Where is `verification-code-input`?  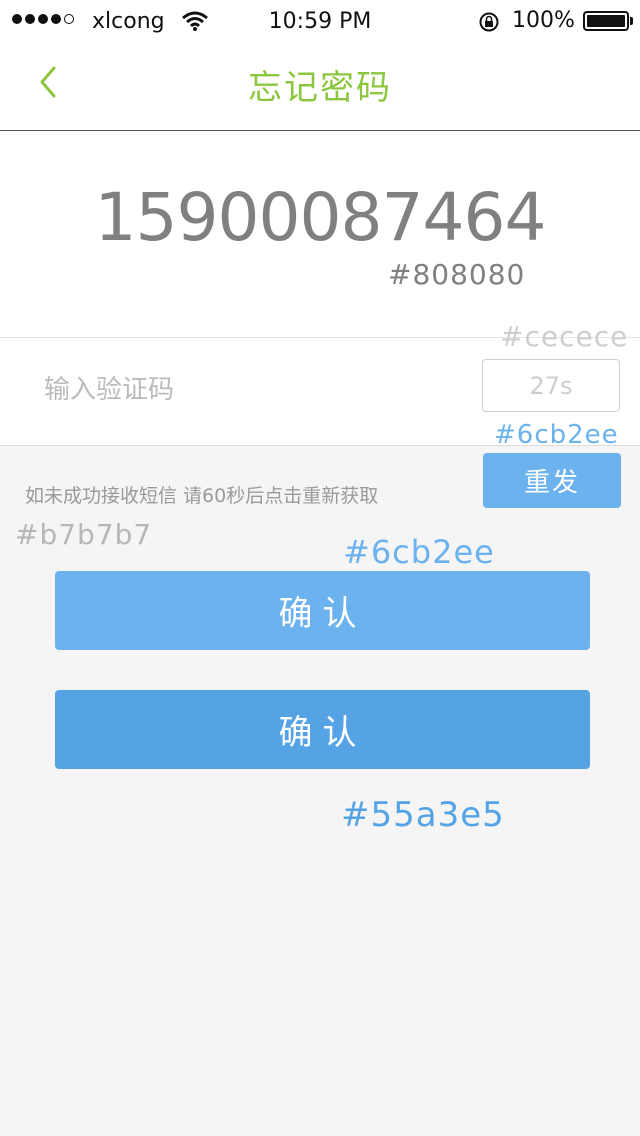 verification-code-input is located at coordinates (234, 390).